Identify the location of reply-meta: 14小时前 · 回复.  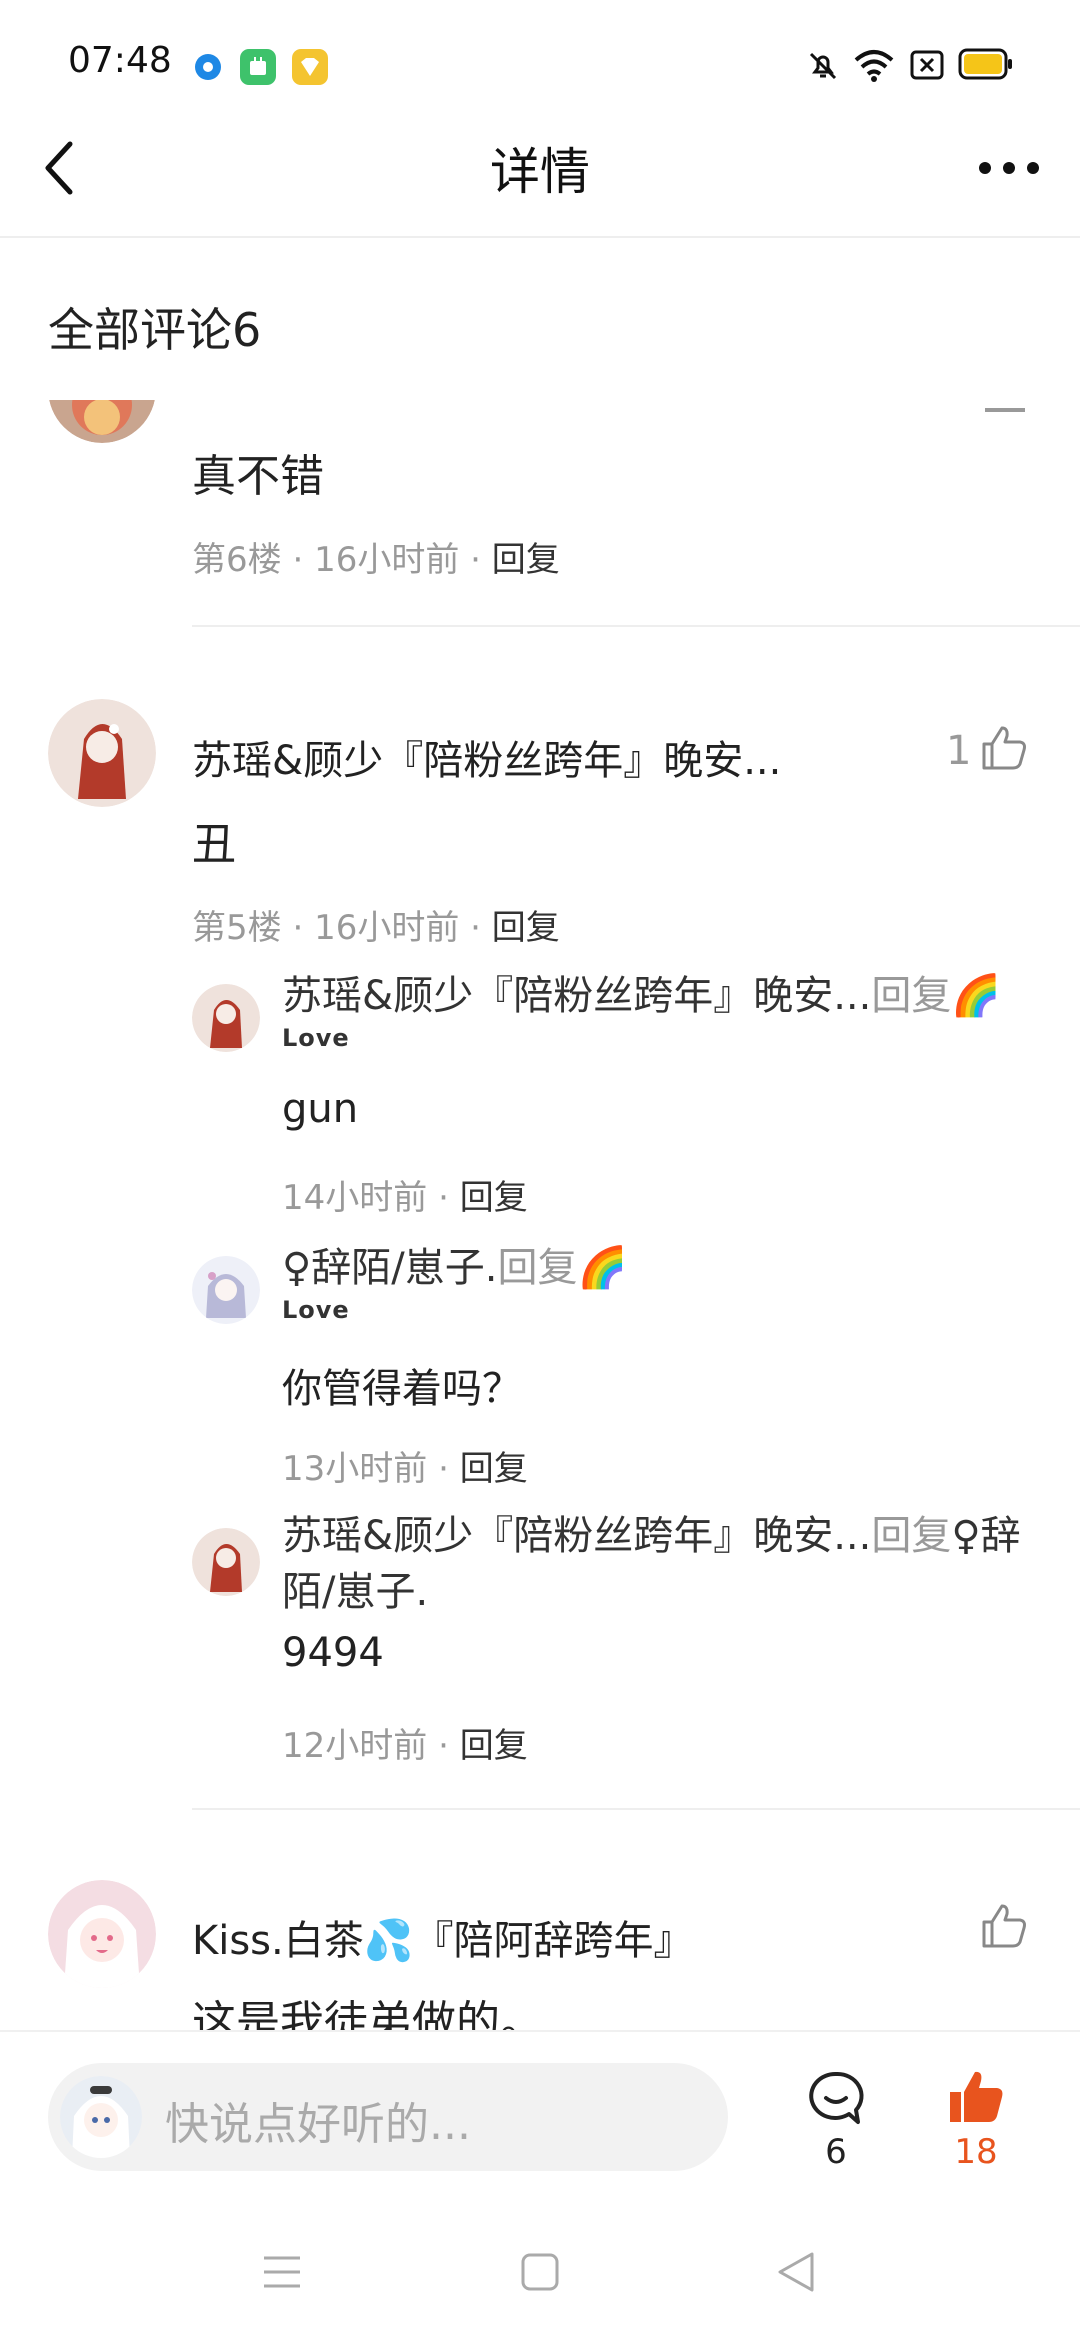
(405, 1198).